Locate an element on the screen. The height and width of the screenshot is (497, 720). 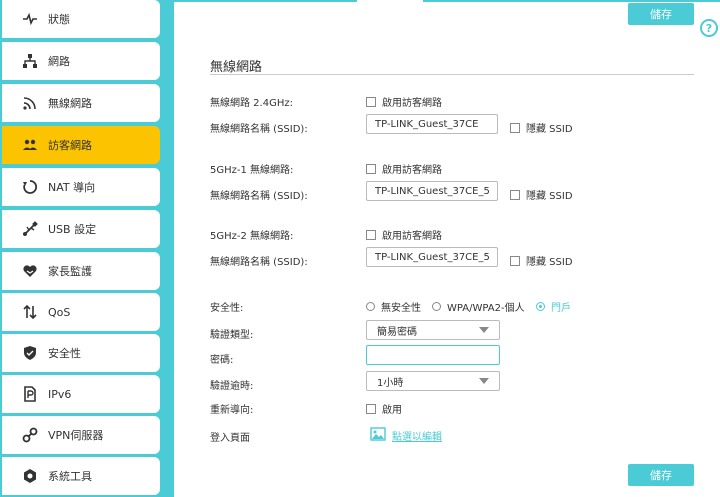
band5g2-enable-guest: 啟用訪客網路 is located at coordinates (404, 234).